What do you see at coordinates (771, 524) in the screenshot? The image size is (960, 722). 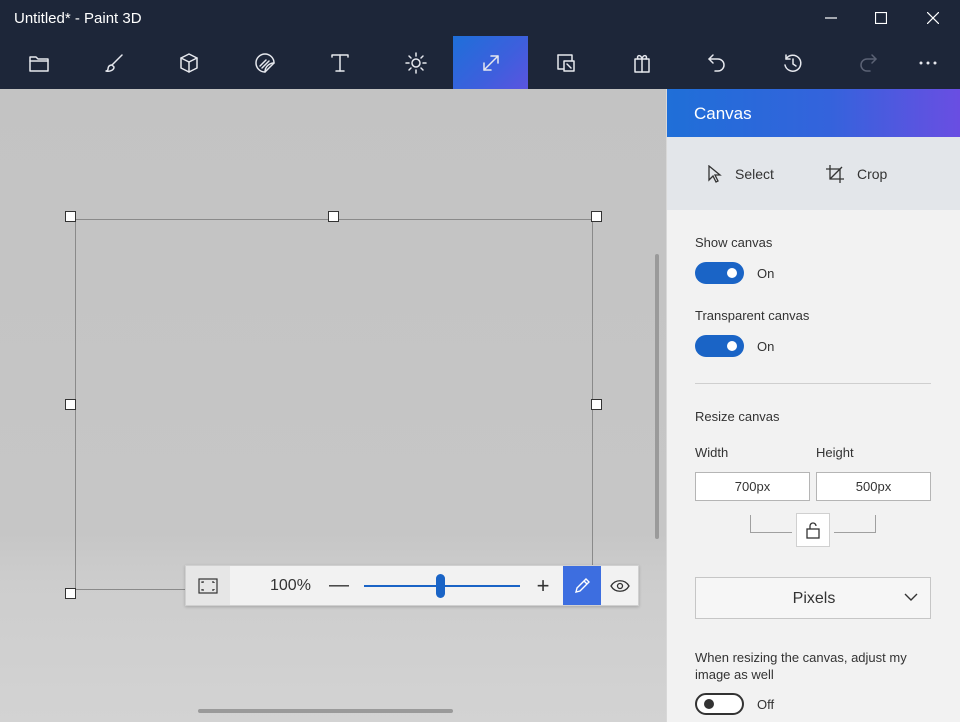 I see `lock-bracket-left` at bounding box center [771, 524].